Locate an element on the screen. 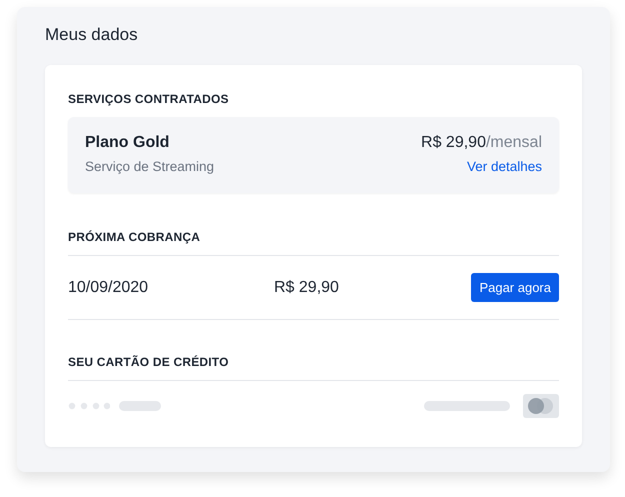 This screenshot has width=625, height=497. pay-button: Pagar agora is located at coordinates (515, 287).